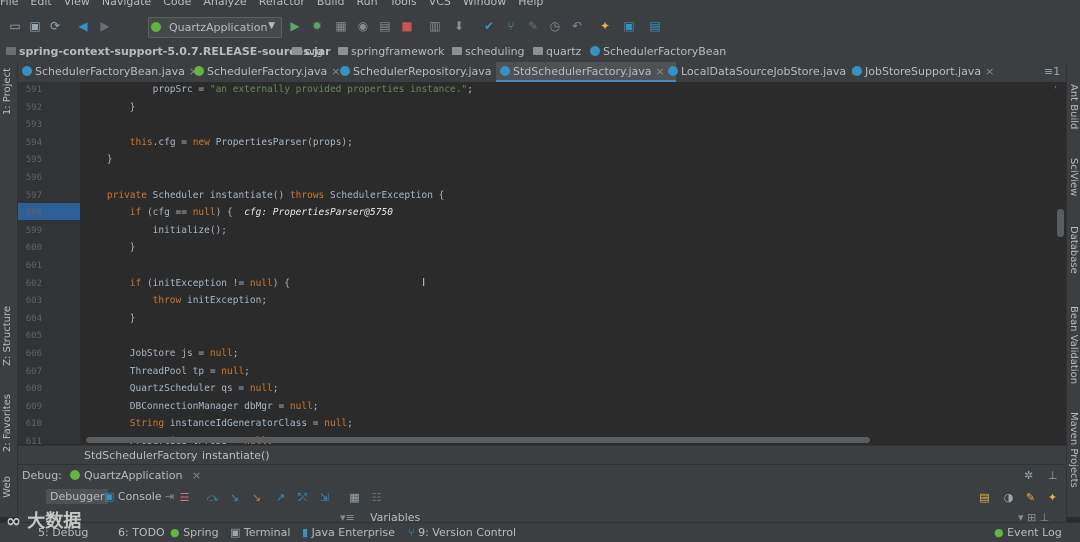 This screenshot has height=542, width=1080. I want to click on breadcrumb-quartz: quartz, so click(557, 51).